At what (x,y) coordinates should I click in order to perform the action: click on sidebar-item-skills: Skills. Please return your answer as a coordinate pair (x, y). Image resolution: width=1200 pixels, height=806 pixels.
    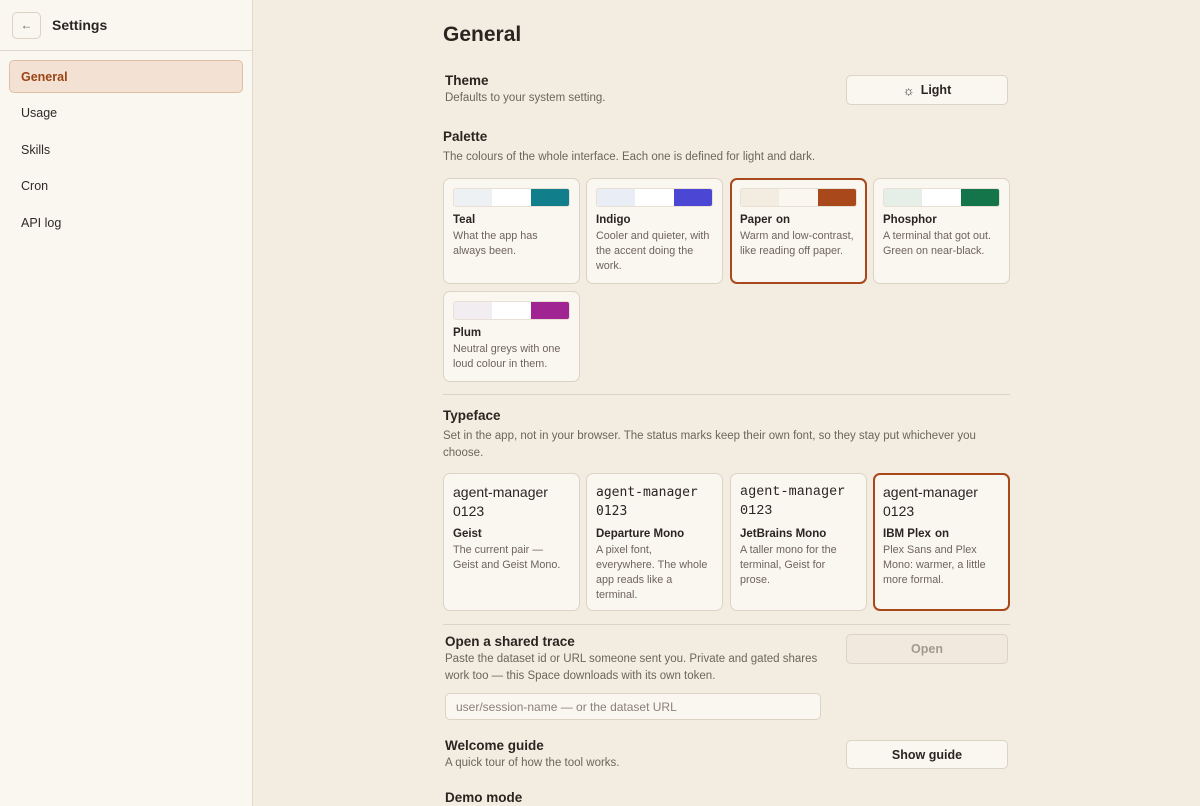
    Looking at the image, I should click on (126, 149).